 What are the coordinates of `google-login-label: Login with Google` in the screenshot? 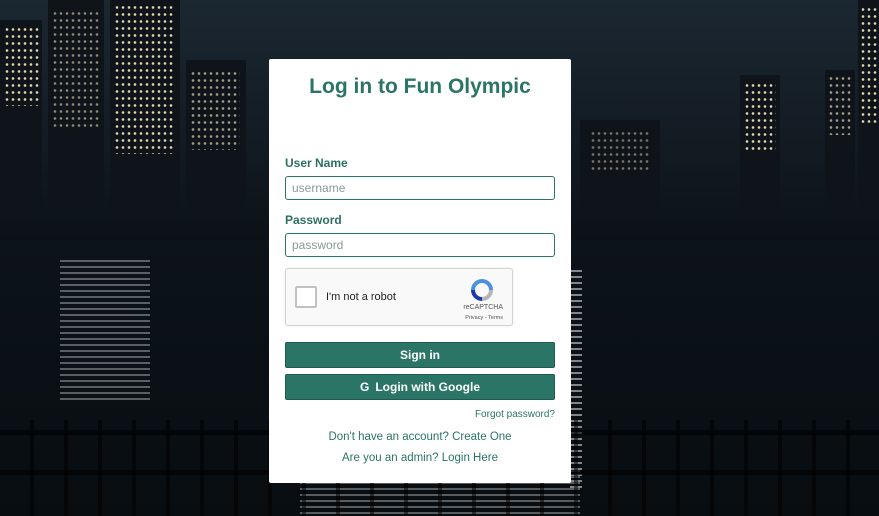 It's located at (427, 387).